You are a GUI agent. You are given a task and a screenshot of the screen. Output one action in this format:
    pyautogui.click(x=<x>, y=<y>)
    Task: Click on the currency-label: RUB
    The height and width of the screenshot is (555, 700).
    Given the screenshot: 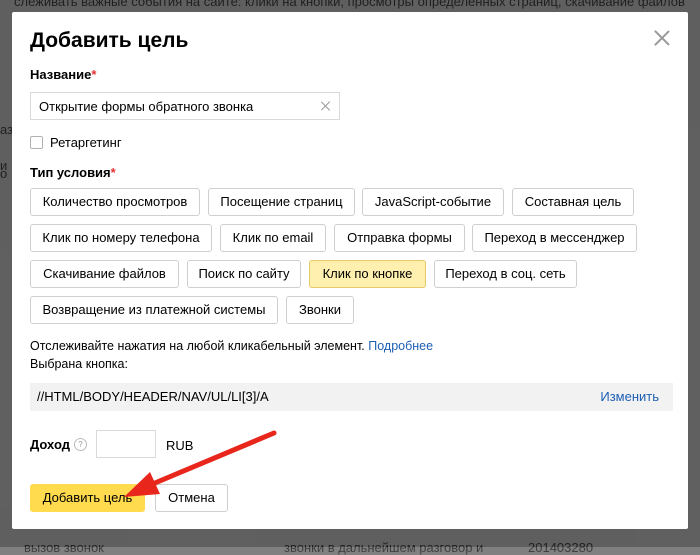 What is the action you would take?
    pyautogui.click(x=180, y=445)
    